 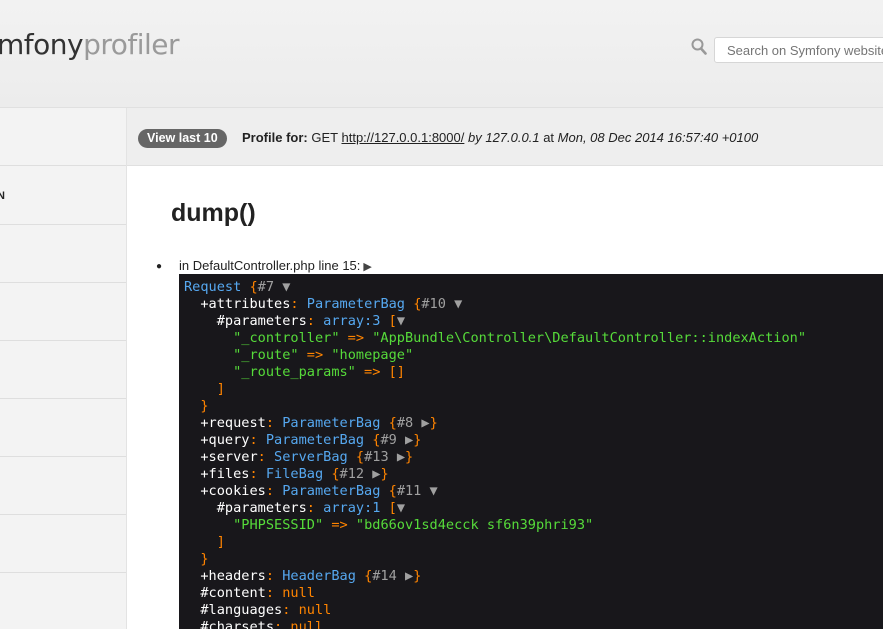 What do you see at coordinates (131, 44) in the screenshot?
I see `logo-text-profiler: profiler` at bounding box center [131, 44].